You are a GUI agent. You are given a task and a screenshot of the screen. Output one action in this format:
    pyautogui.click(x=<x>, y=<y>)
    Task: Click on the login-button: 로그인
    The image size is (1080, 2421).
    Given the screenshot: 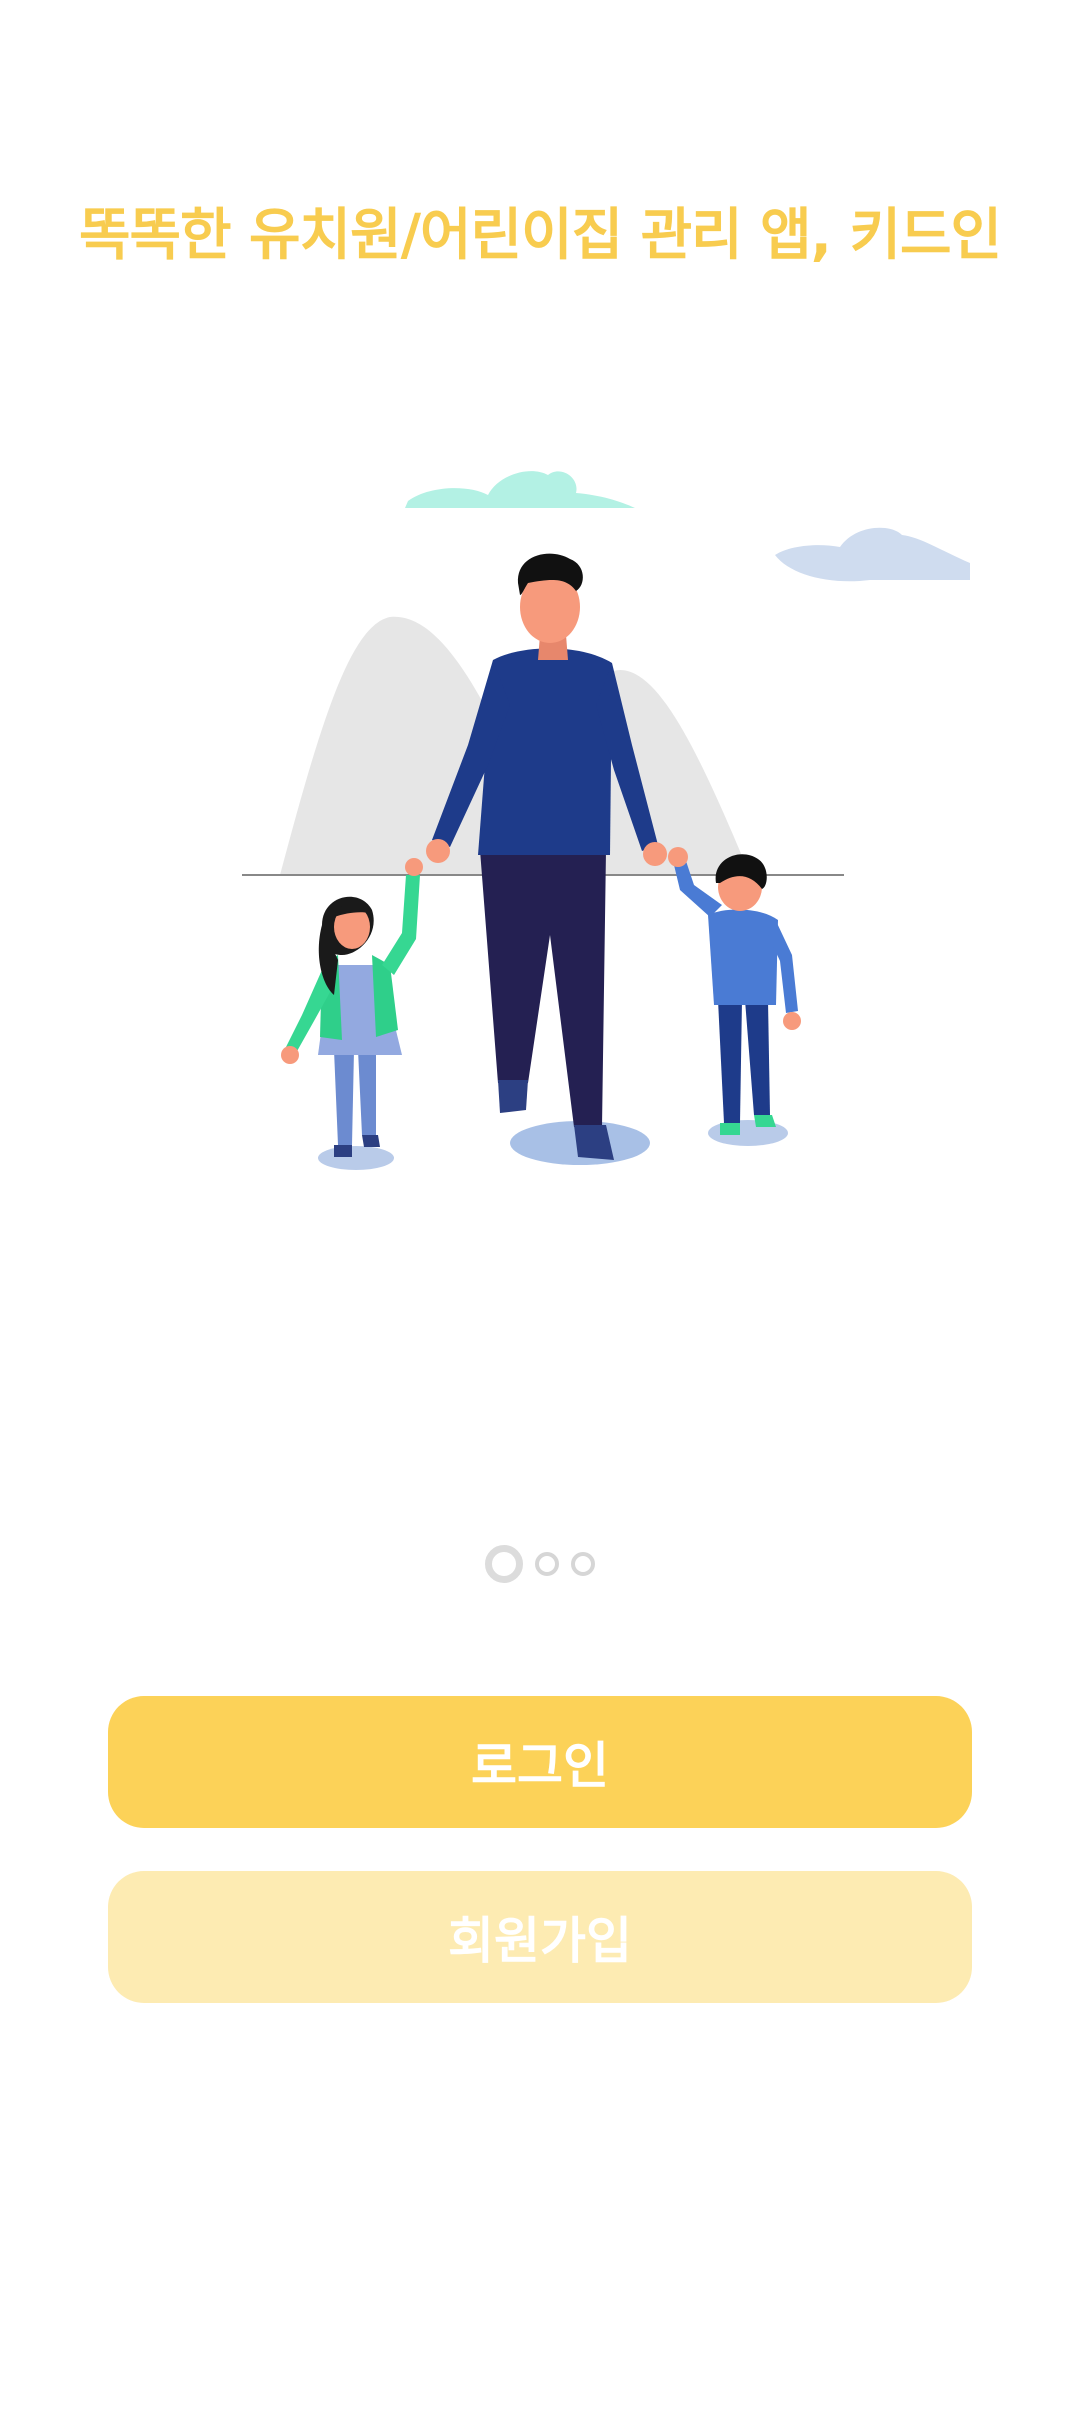 What is the action you would take?
    pyautogui.click(x=540, y=1762)
    